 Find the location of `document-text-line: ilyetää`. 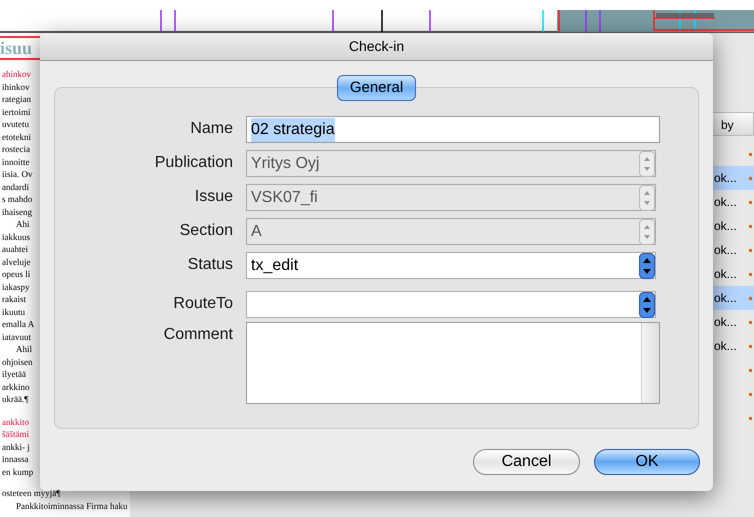

document-text-line: ilyetää is located at coordinates (14, 374).